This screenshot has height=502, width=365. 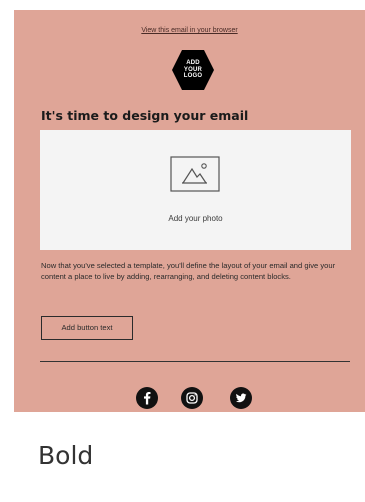 What do you see at coordinates (87, 328) in the screenshot?
I see `add-button-text-button: Add button text` at bounding box center [87, 328].